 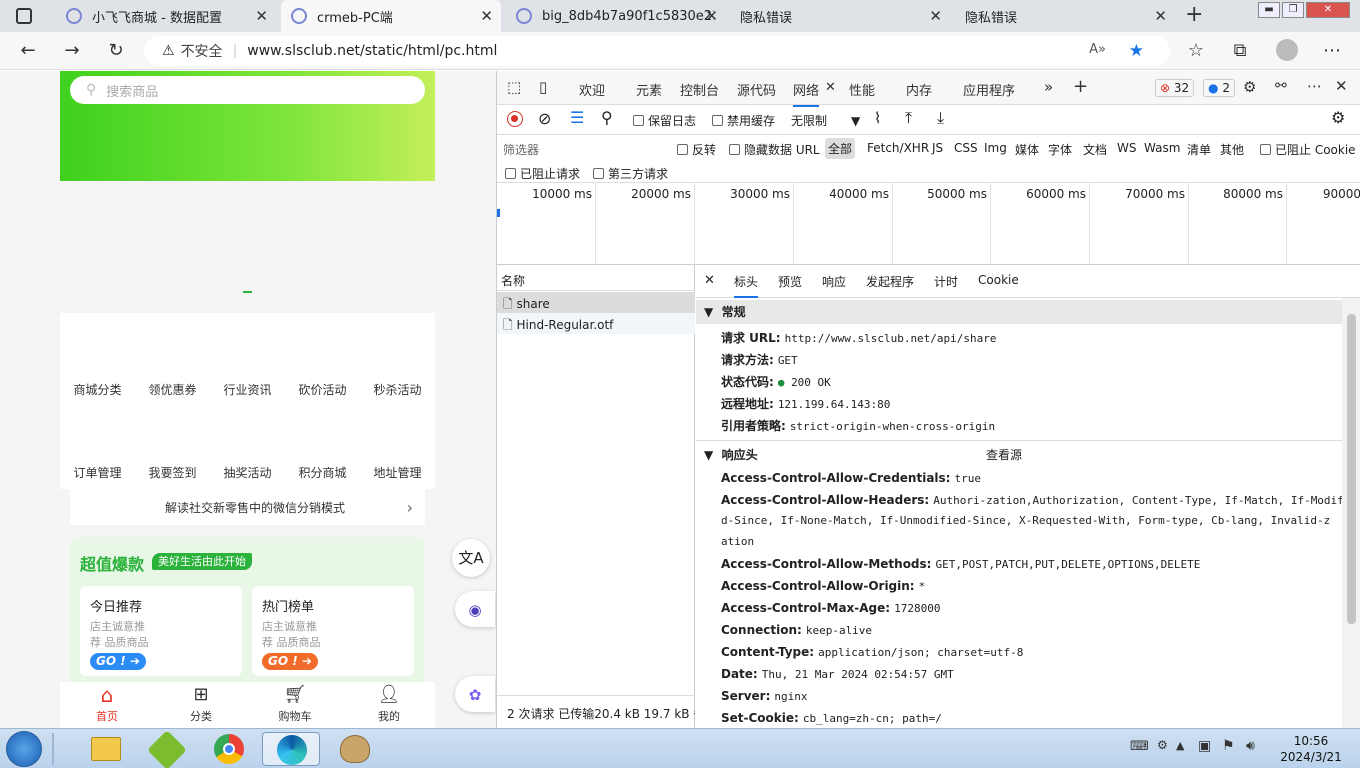 What do you see at coordinates (471, 558) in the screenshot?
I see `translate-icon: 文A` at bounding box center [471, 558].